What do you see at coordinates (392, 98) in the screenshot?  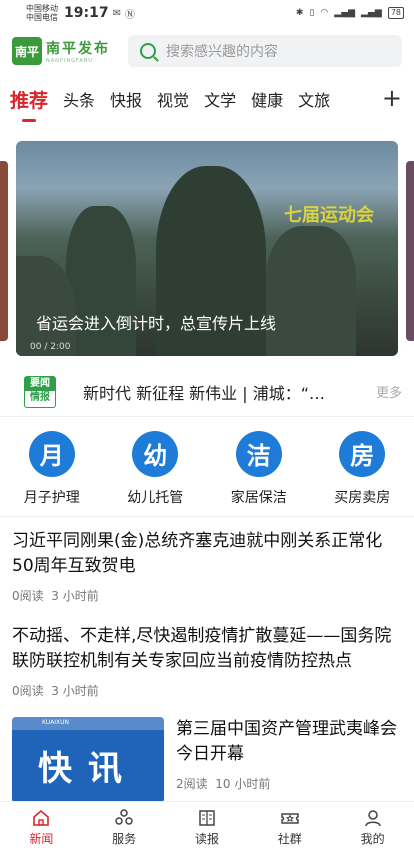 I see `plus-icon: +` at bounding box center [392, 98].